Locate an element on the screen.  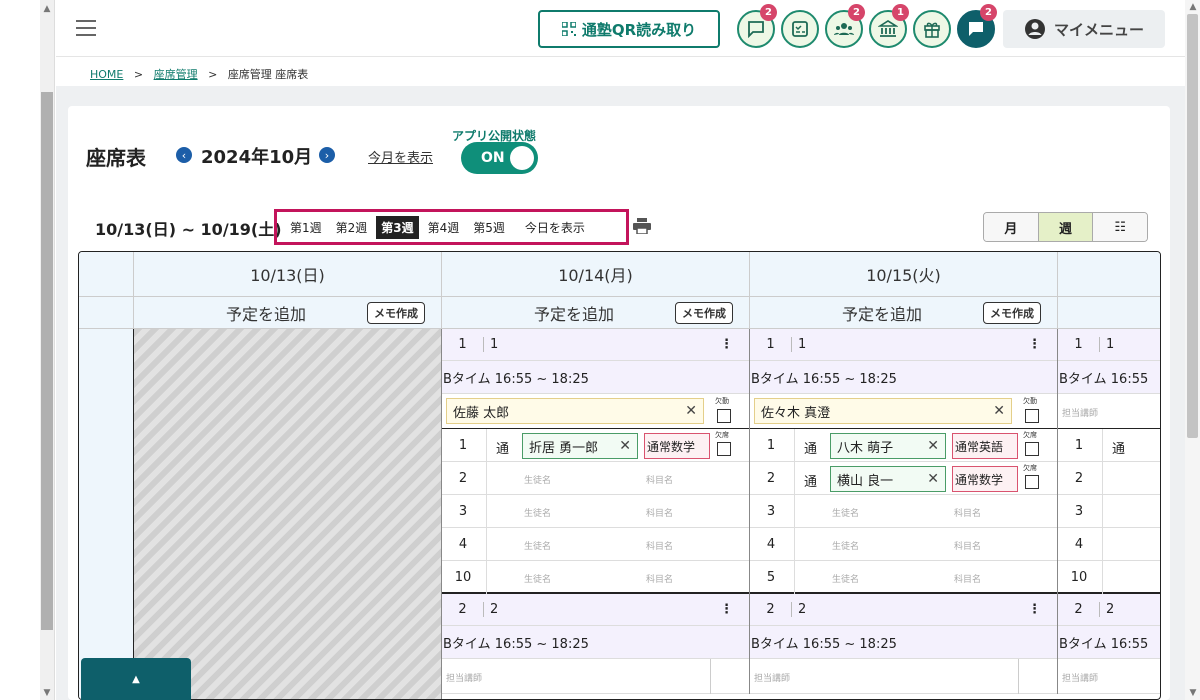
bank-badge: 1 is located at coordinates (900, 12).